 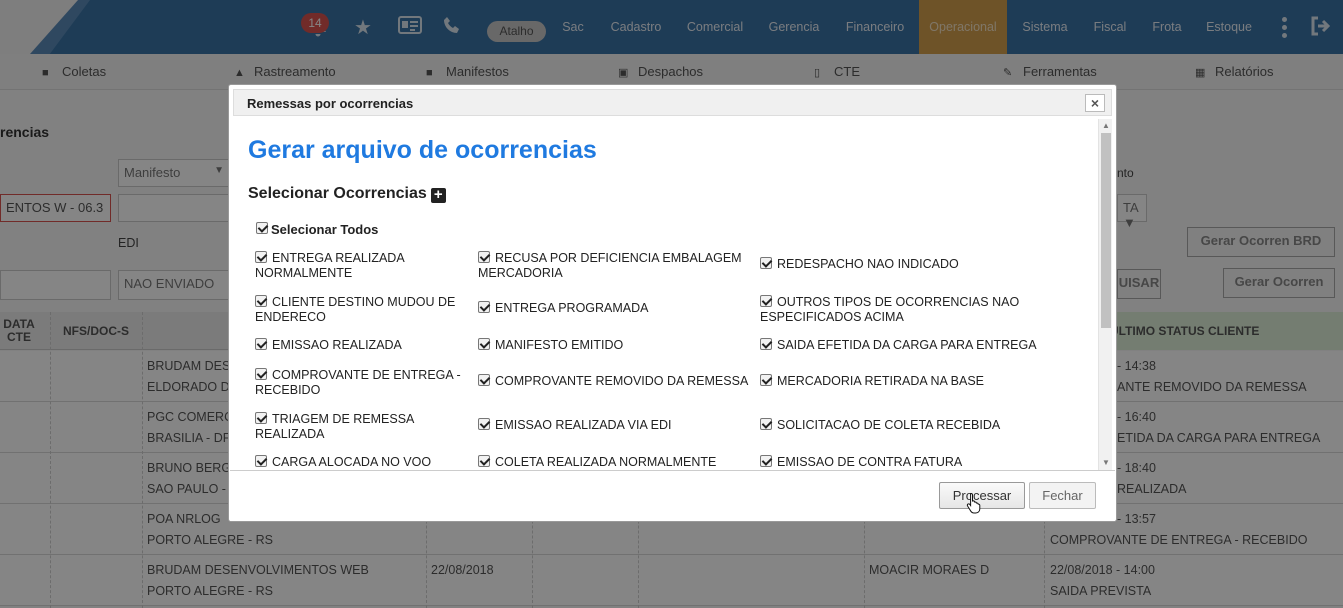 What do you see at coordinates (1106, 463) in the screenshot?
I see `scroll-down-icon: ▼` at bounding box center [1106, 463].